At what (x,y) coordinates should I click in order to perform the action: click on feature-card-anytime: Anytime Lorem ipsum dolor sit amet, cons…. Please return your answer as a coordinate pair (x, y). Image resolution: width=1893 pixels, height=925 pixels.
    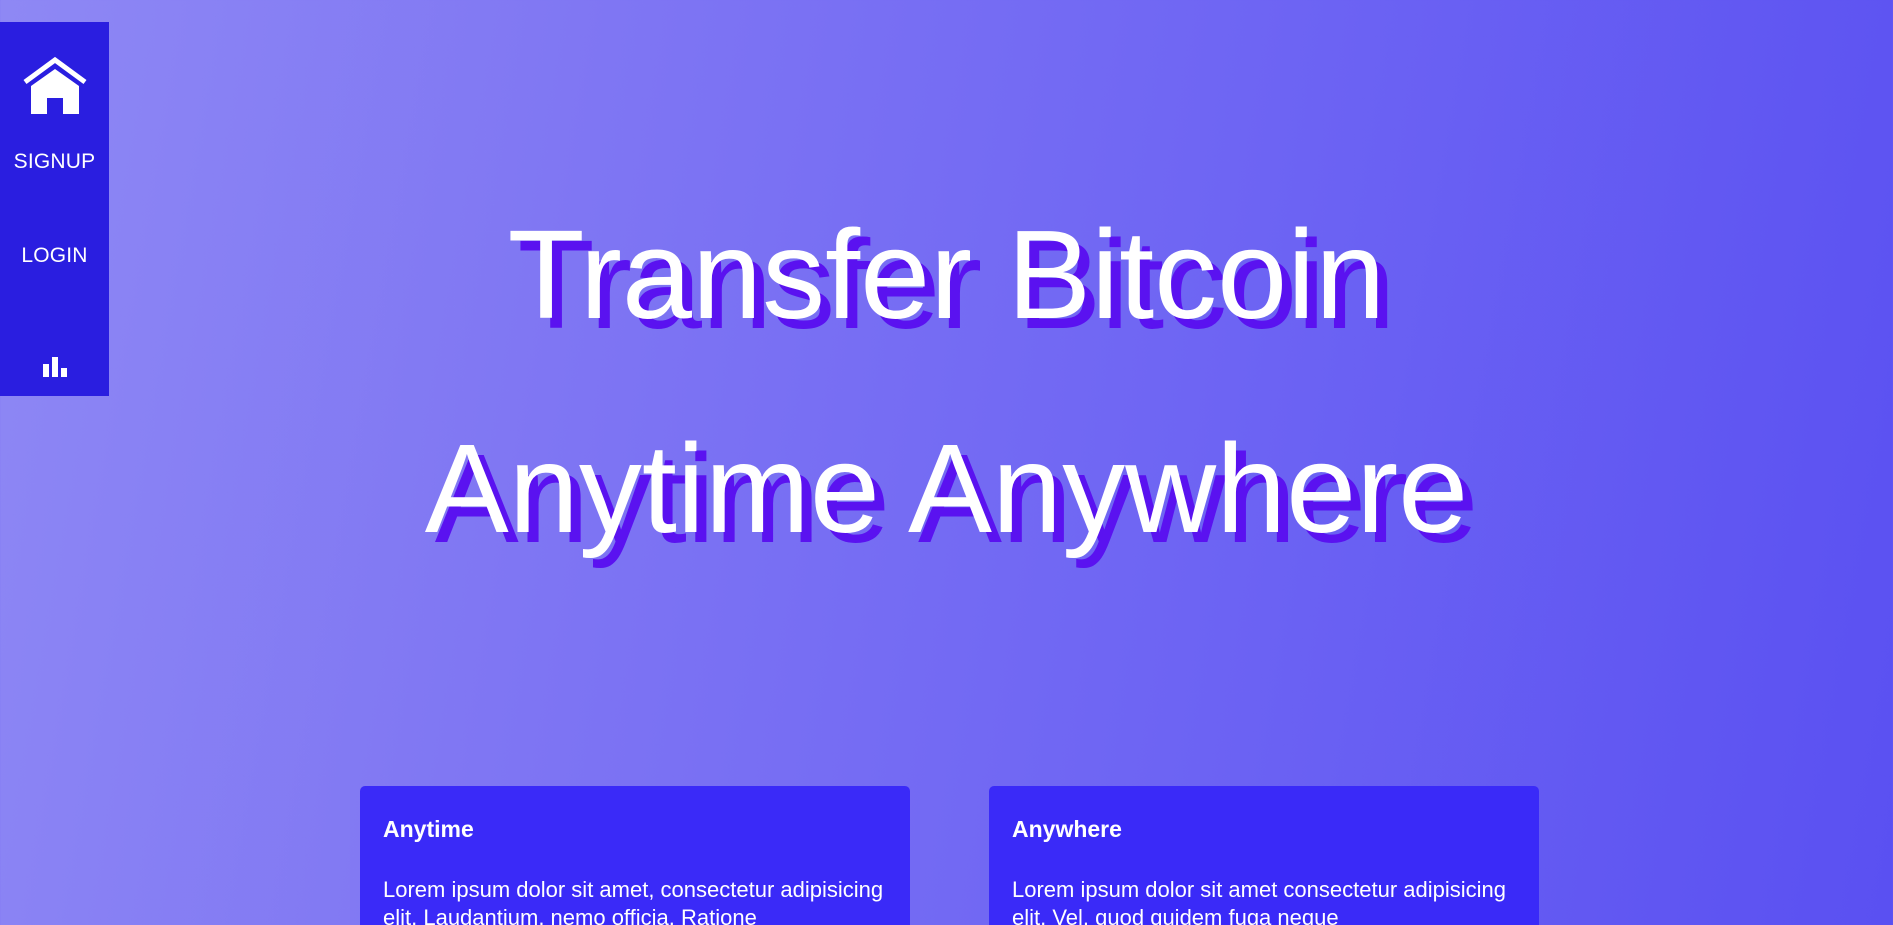
    Looking at the image, I should click on (635, 855).